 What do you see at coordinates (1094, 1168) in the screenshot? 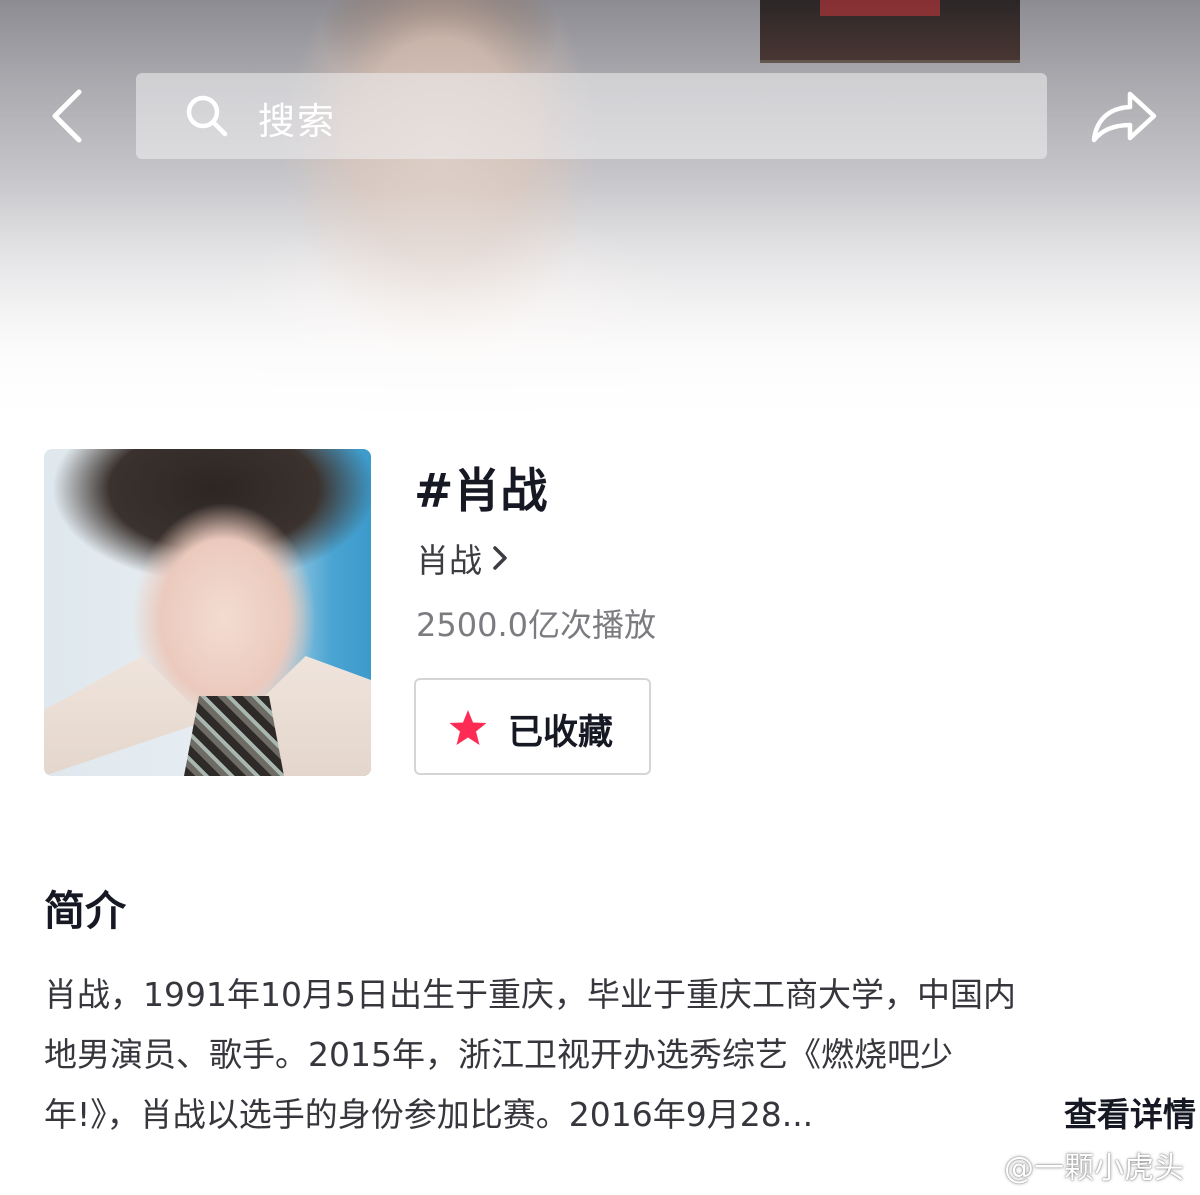
I see `watermark-text: @一颗小虎头` at bounding box center [1094, 1168].